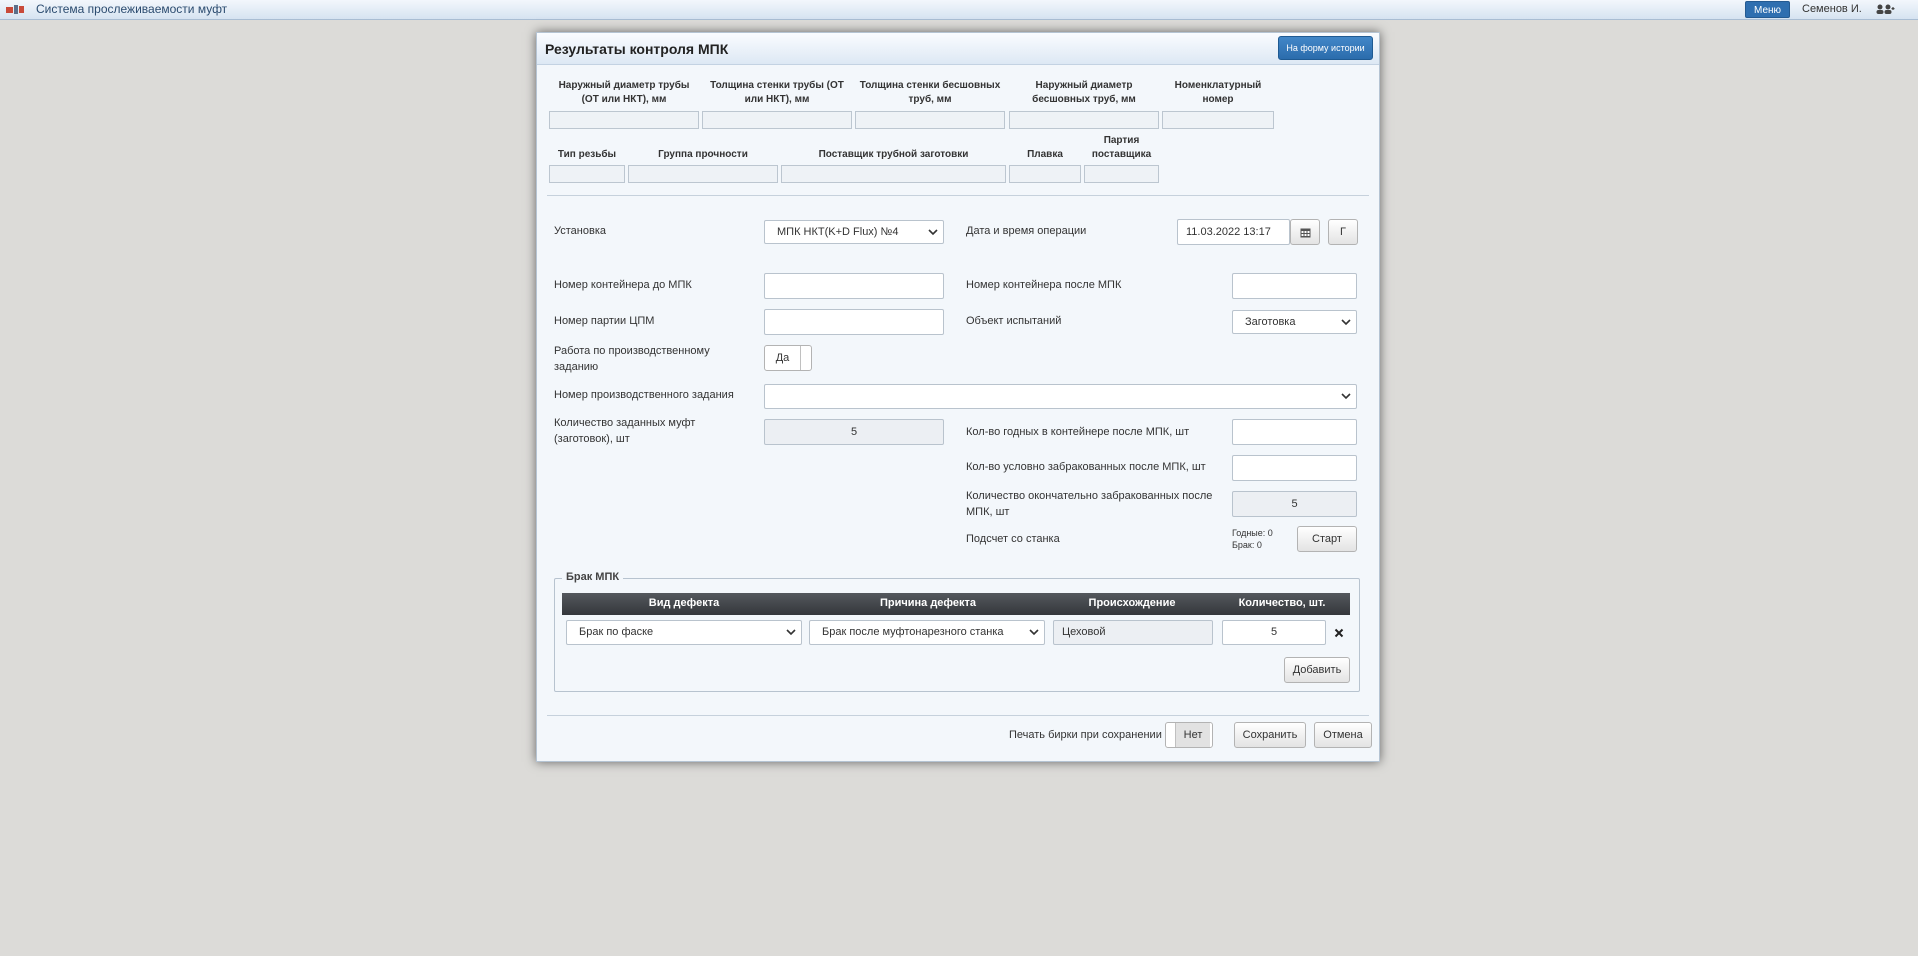  Describe the element at coordinates (637, 49) in the screenshot. I see `dialog-title: Результаты контроля МПК` at that location.